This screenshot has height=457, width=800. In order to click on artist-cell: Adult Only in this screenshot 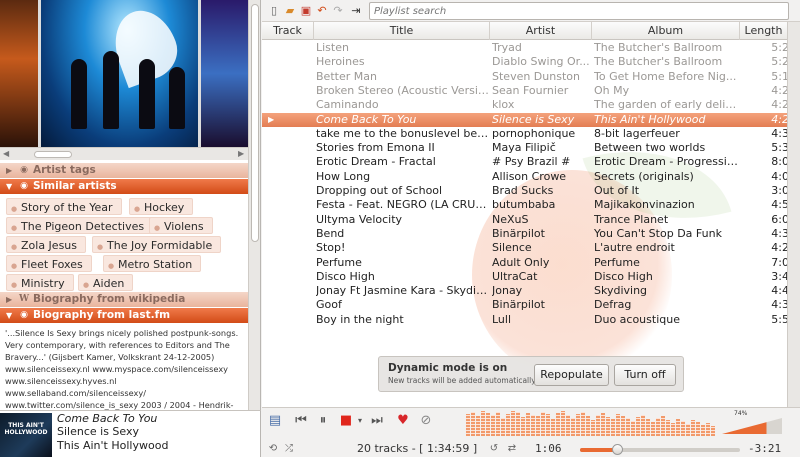, I will do `click(521, 262)`.